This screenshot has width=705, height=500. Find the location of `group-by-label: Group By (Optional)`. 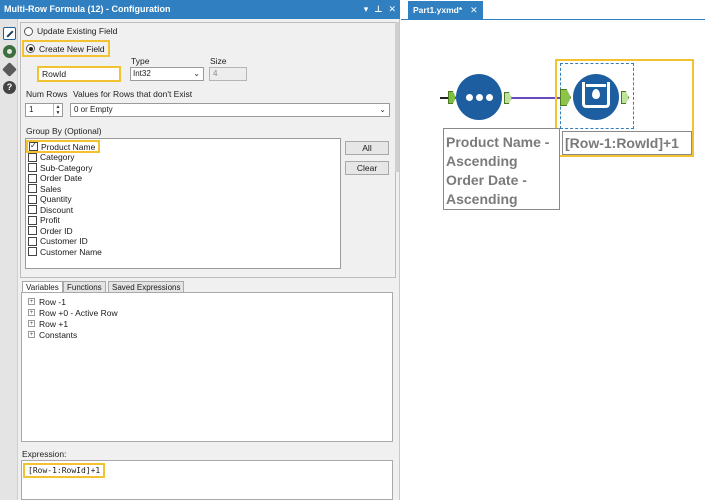

group-by-label: Group By (Optional) is located at coordinates (64, 131).